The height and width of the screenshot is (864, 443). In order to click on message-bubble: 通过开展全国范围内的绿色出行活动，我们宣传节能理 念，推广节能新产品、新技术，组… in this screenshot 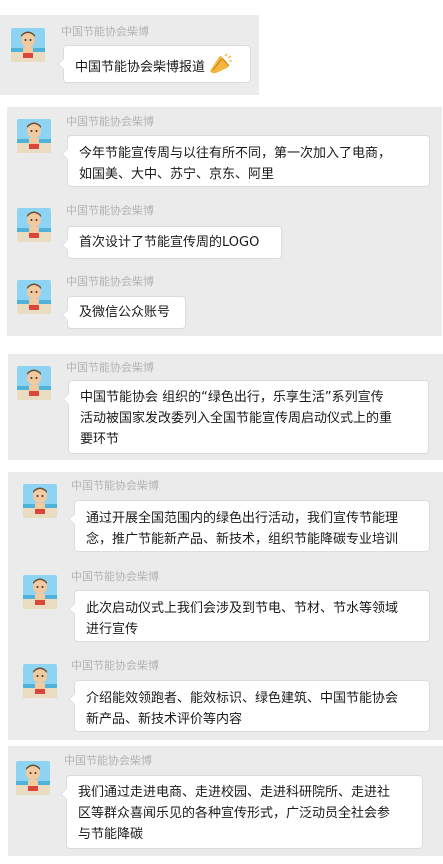, I will do `click(249, 526)`.